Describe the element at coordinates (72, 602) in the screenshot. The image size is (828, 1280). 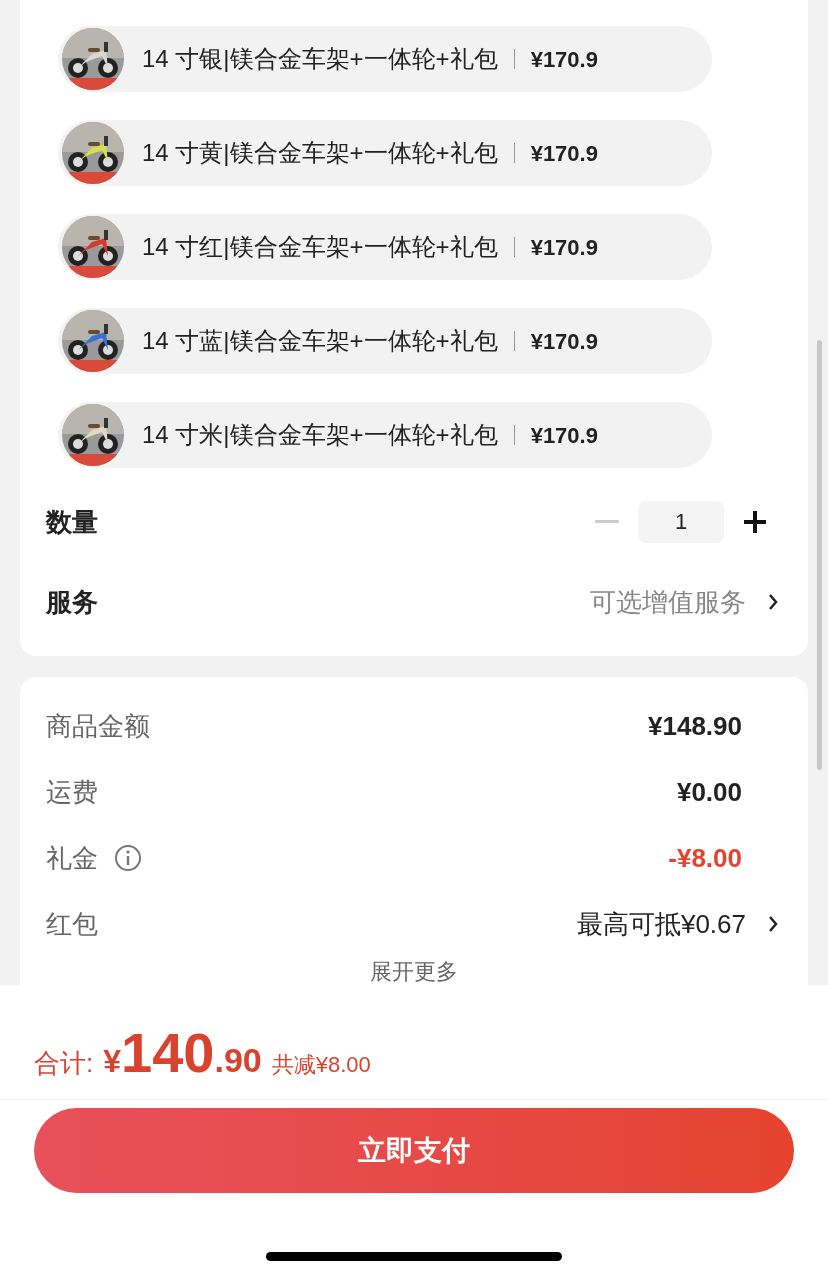
I see `service-label: 服务` at that location.